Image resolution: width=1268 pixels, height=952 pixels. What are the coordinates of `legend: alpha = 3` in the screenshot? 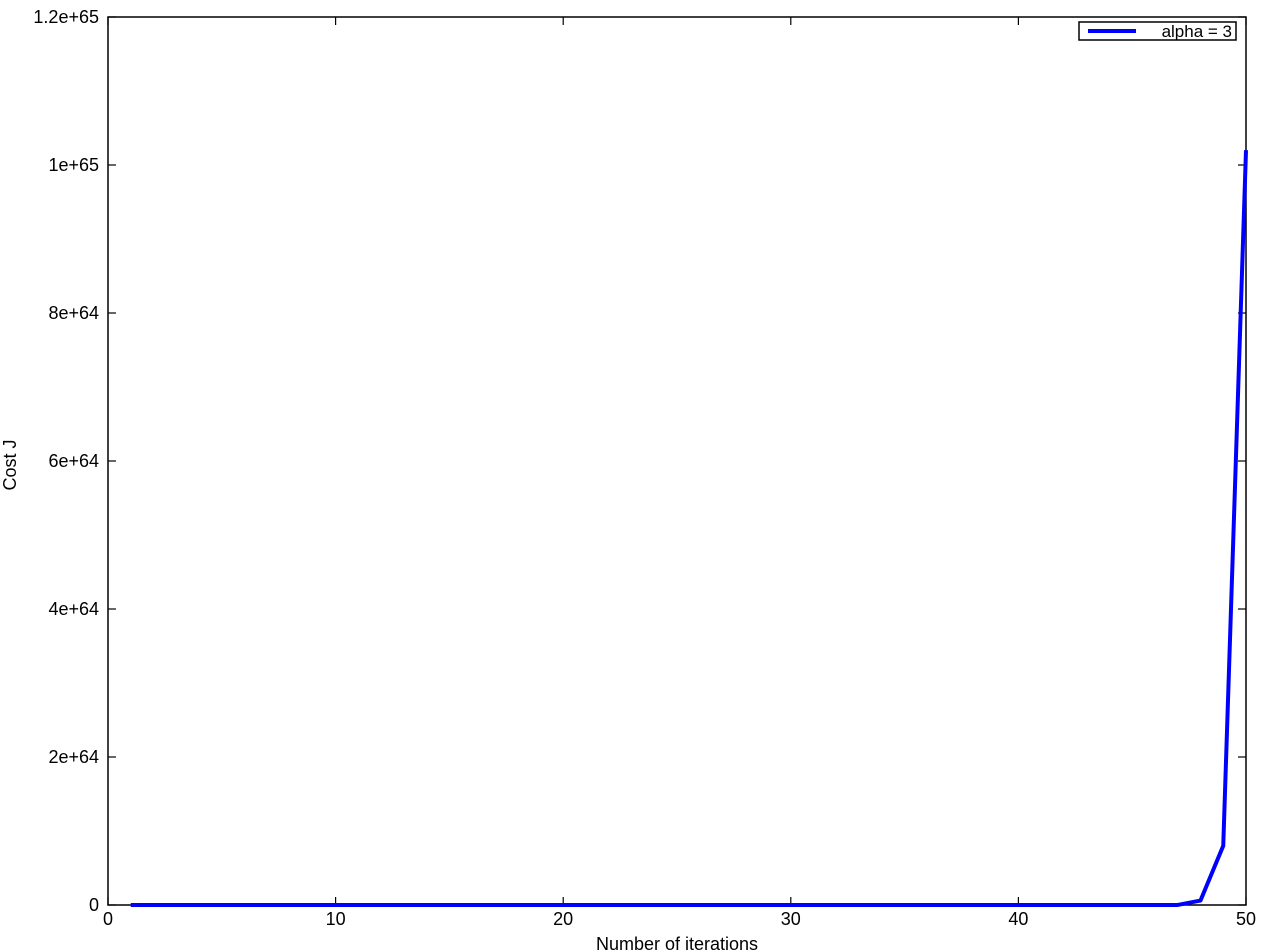 It's located at (1157, 31).